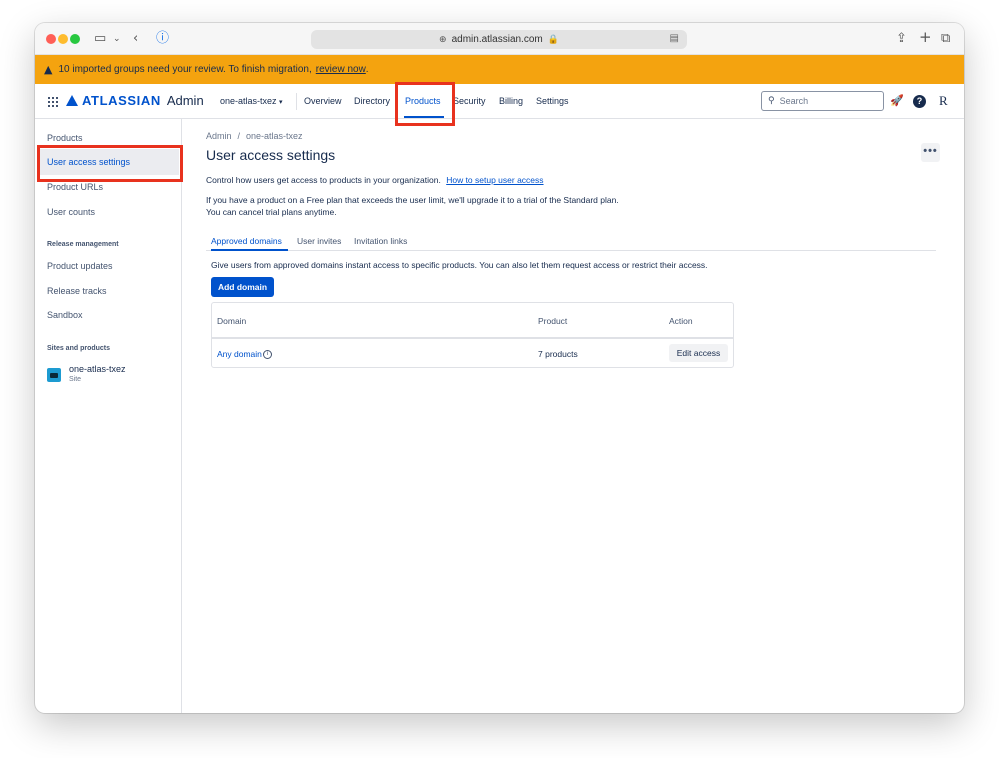  I want to click on sidebar-item-product-urls: Product URLs, so click(75, 187).